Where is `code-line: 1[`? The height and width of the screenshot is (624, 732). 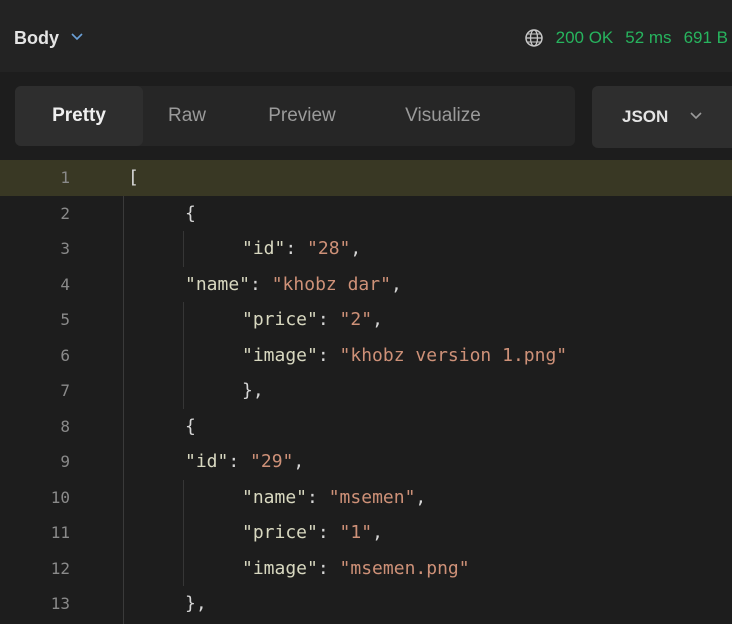
code-line: 1[ is located at coordinates (366, 178).